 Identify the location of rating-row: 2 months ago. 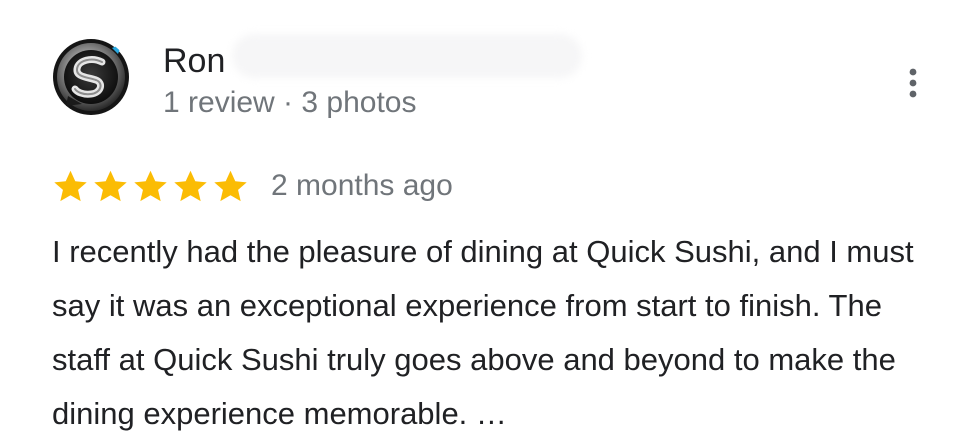
(252, 186).